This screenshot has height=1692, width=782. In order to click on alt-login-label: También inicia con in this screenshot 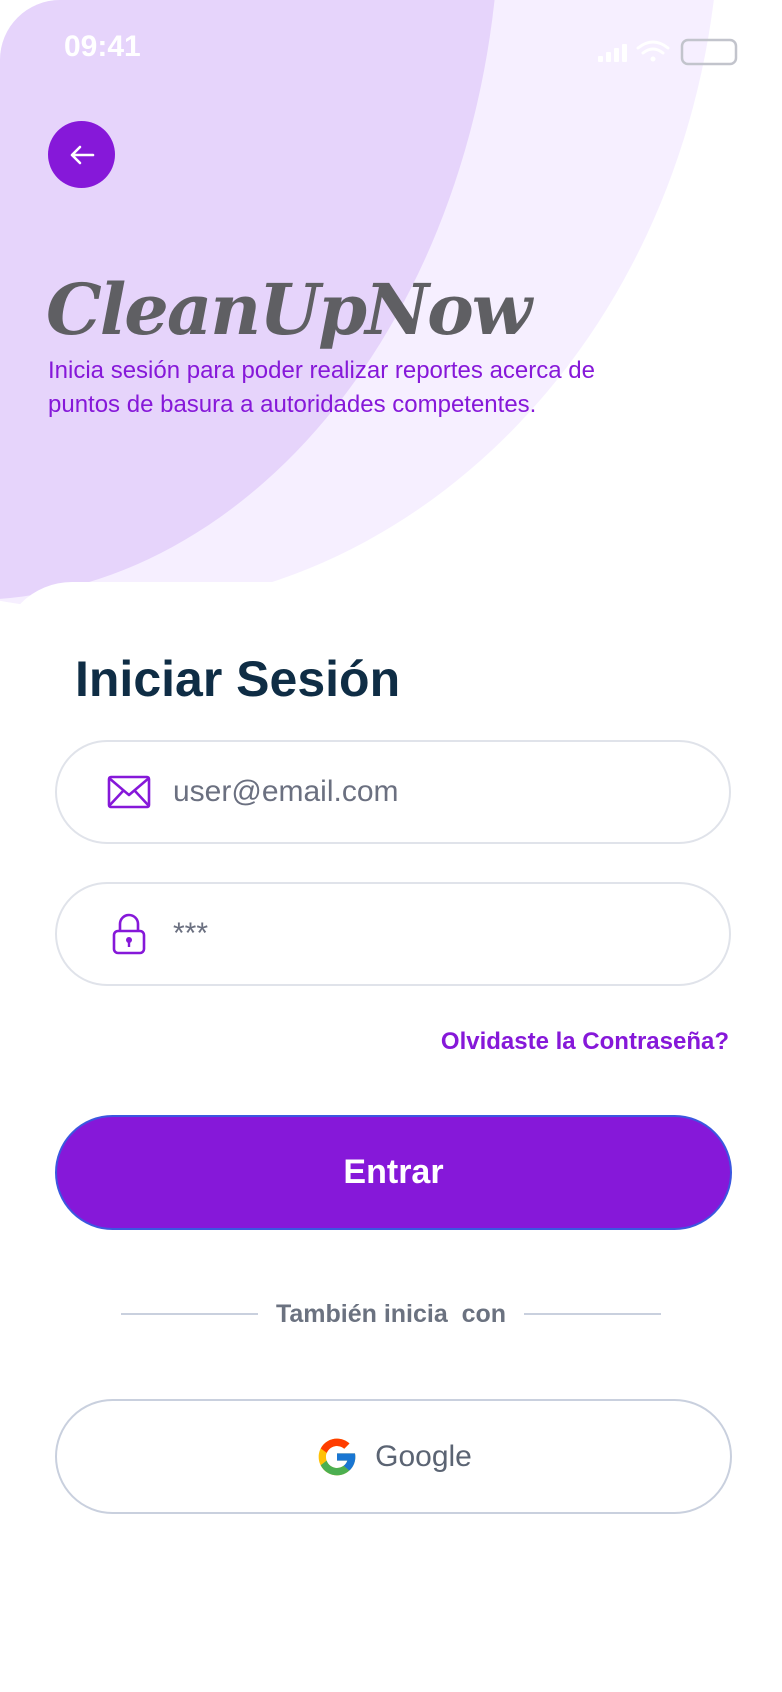, I will do `click(391, 1313)`.